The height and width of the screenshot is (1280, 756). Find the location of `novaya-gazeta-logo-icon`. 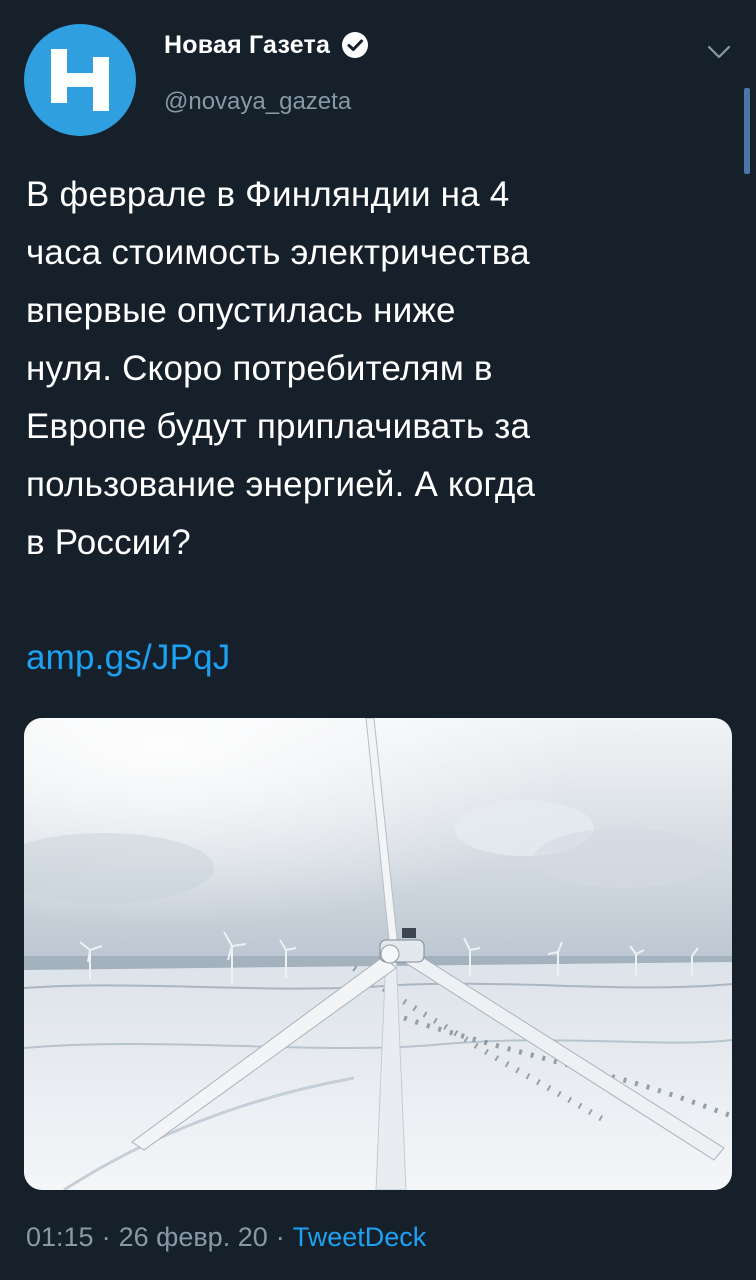

novaya-gazeta-logo-icon is located at coordinates (80, 80).